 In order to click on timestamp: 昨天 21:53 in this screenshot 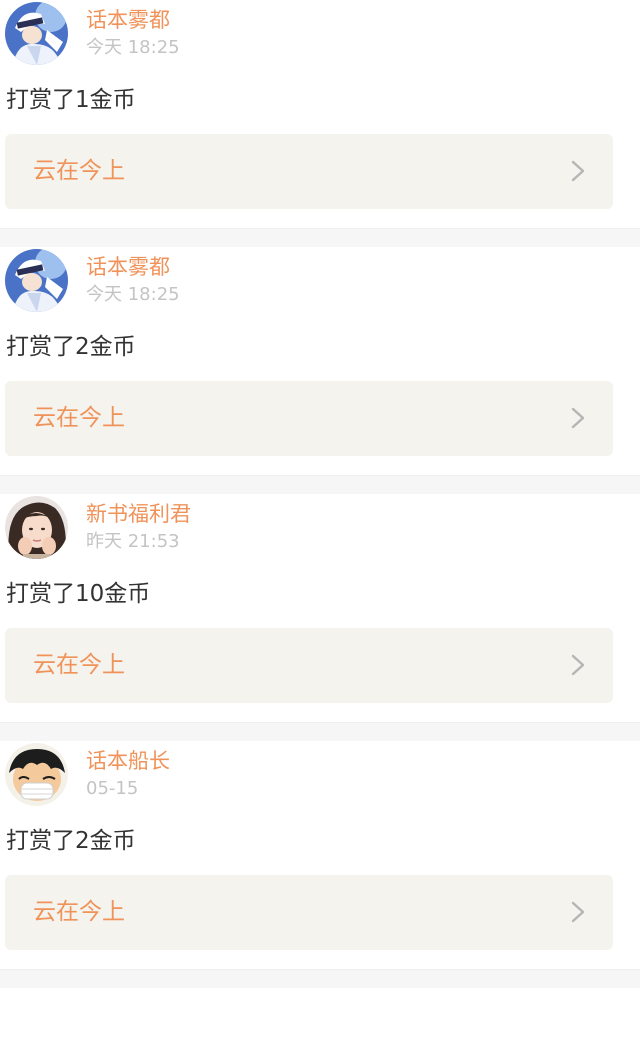, I will do `click(133, 541)`.